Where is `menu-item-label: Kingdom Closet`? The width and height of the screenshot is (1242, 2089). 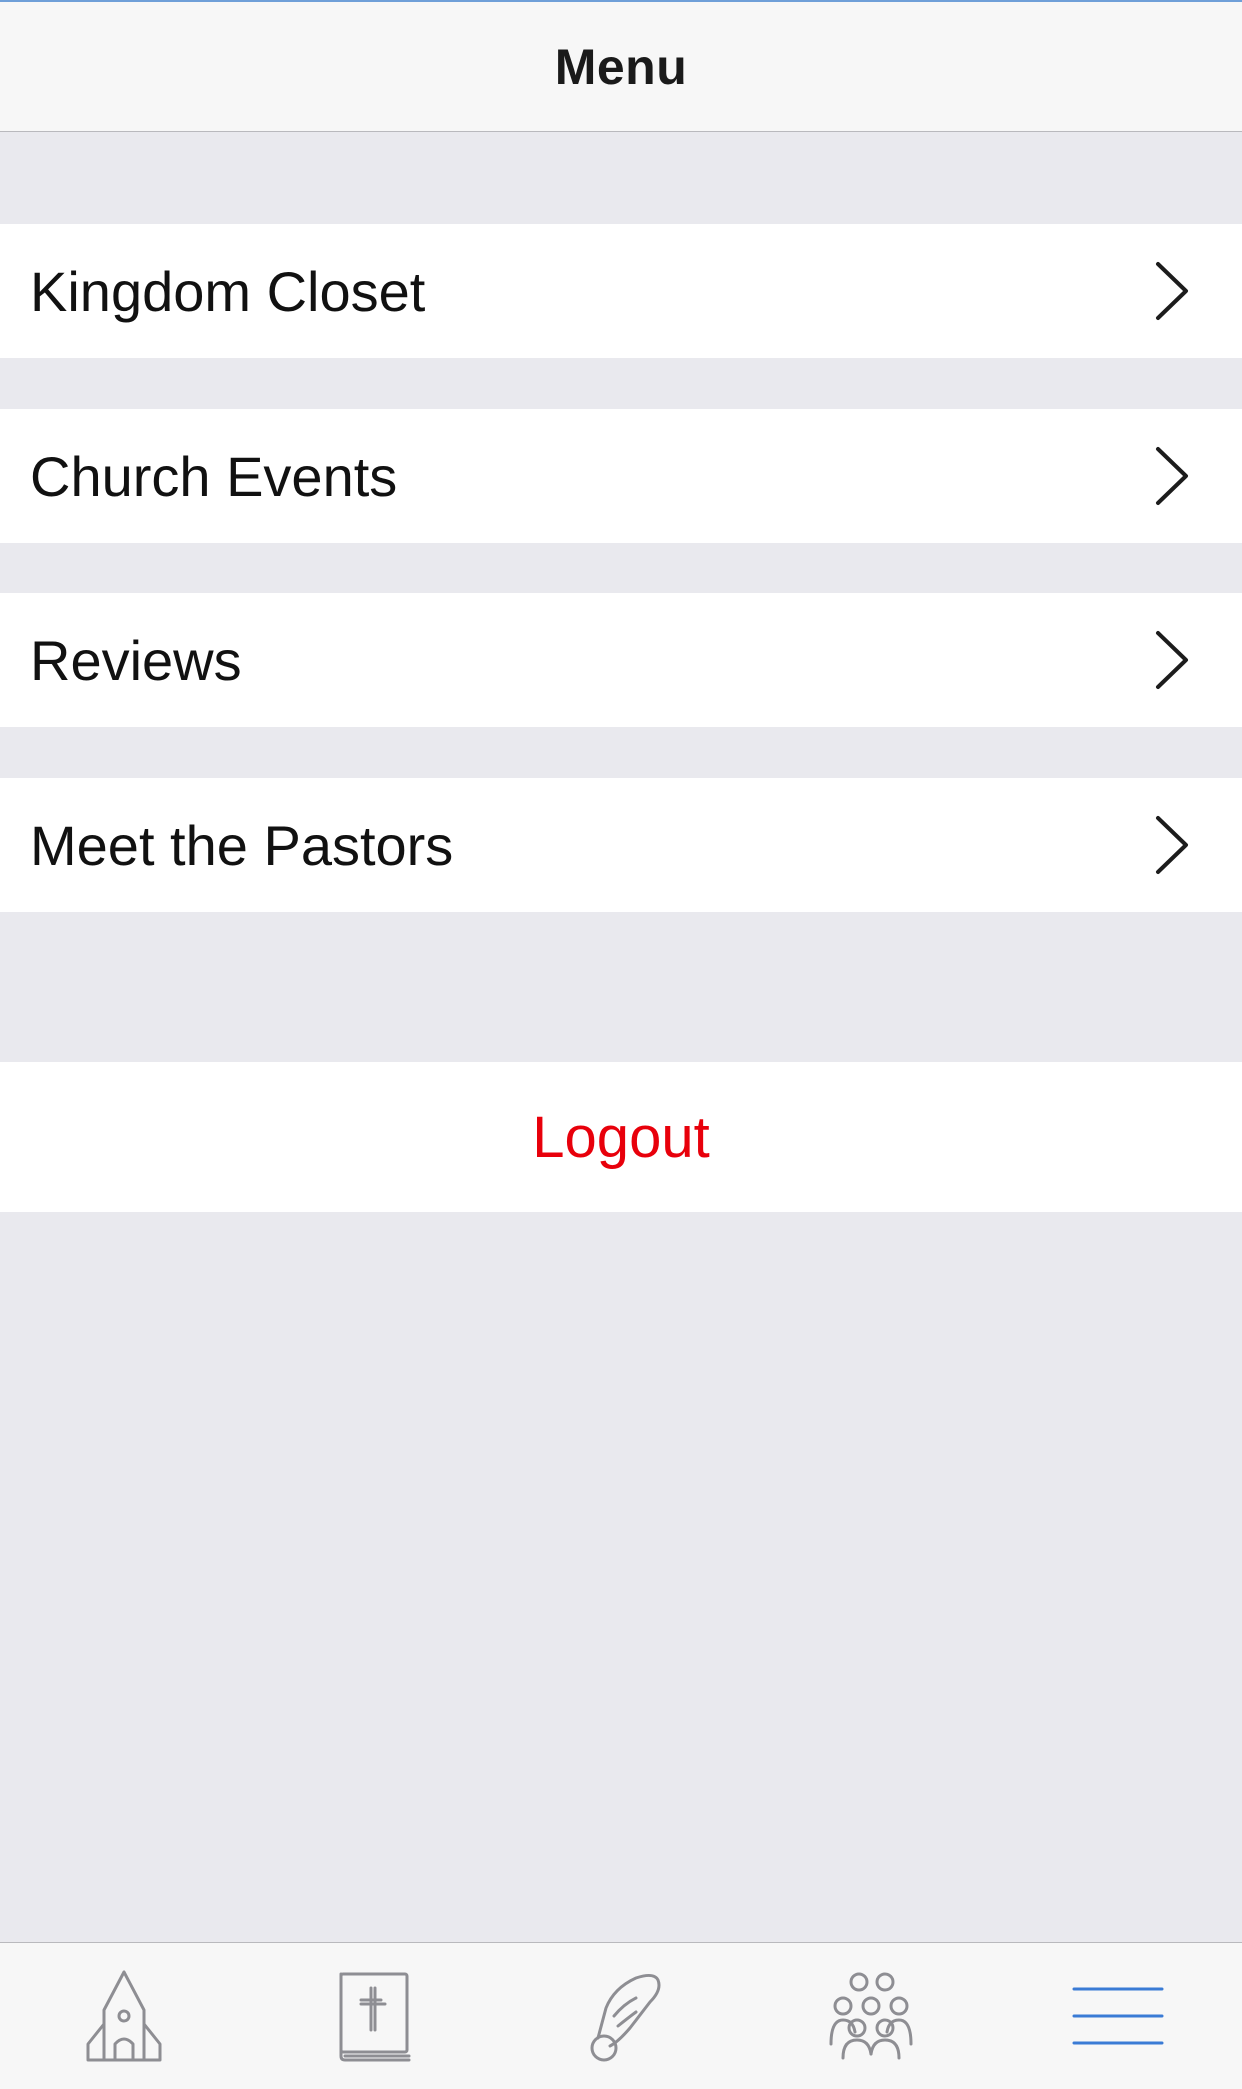 menu-item-label: Kingdom Closet is located at coordinates (228, 291).